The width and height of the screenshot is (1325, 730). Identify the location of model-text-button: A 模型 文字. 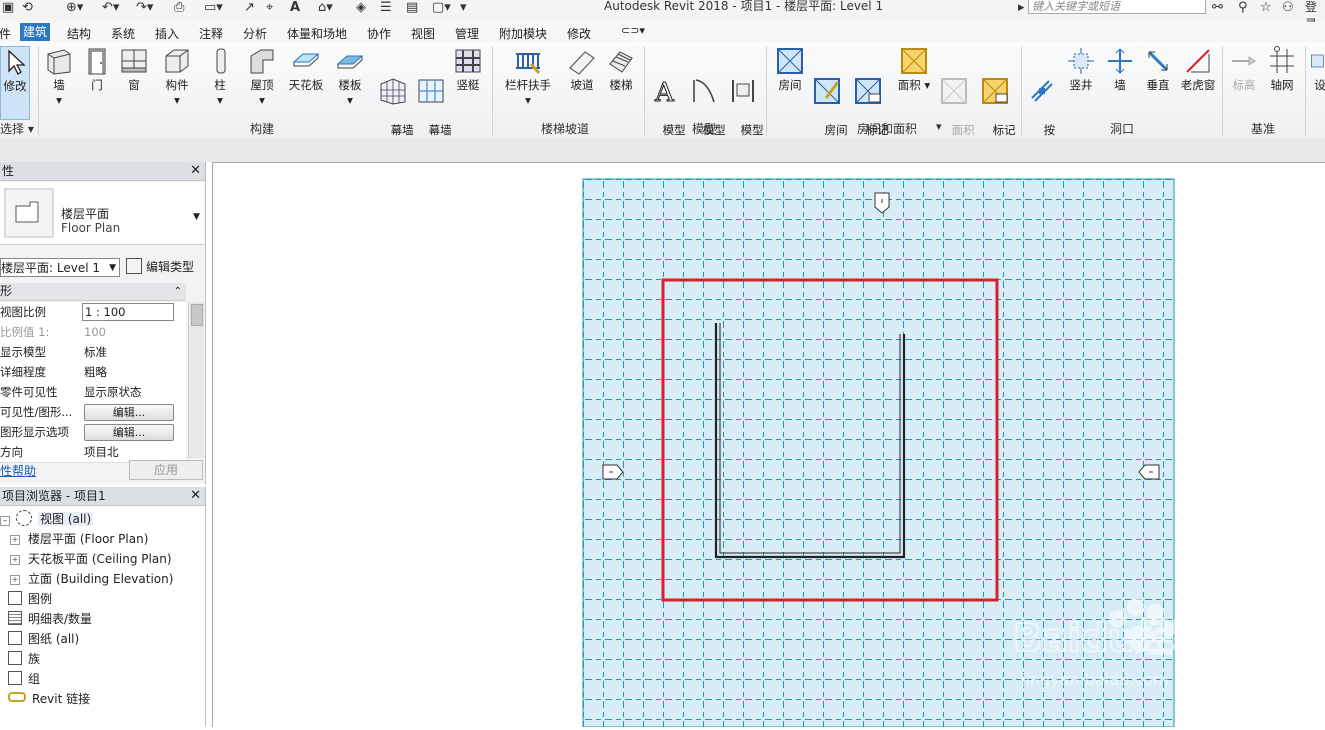
(667, 99).